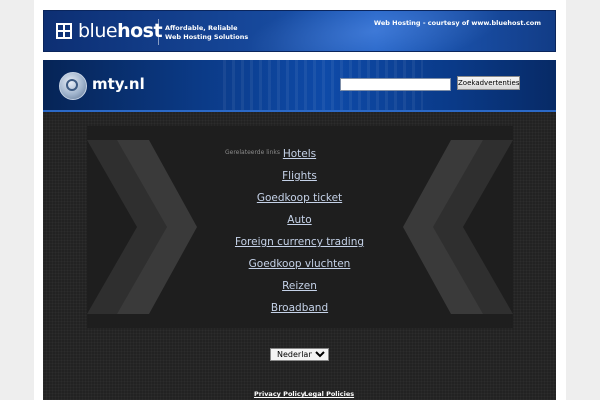  What do you see at coordinates (158, 32) in the screenshot?
I see `banner-divider` at bounding box center [158, 32].